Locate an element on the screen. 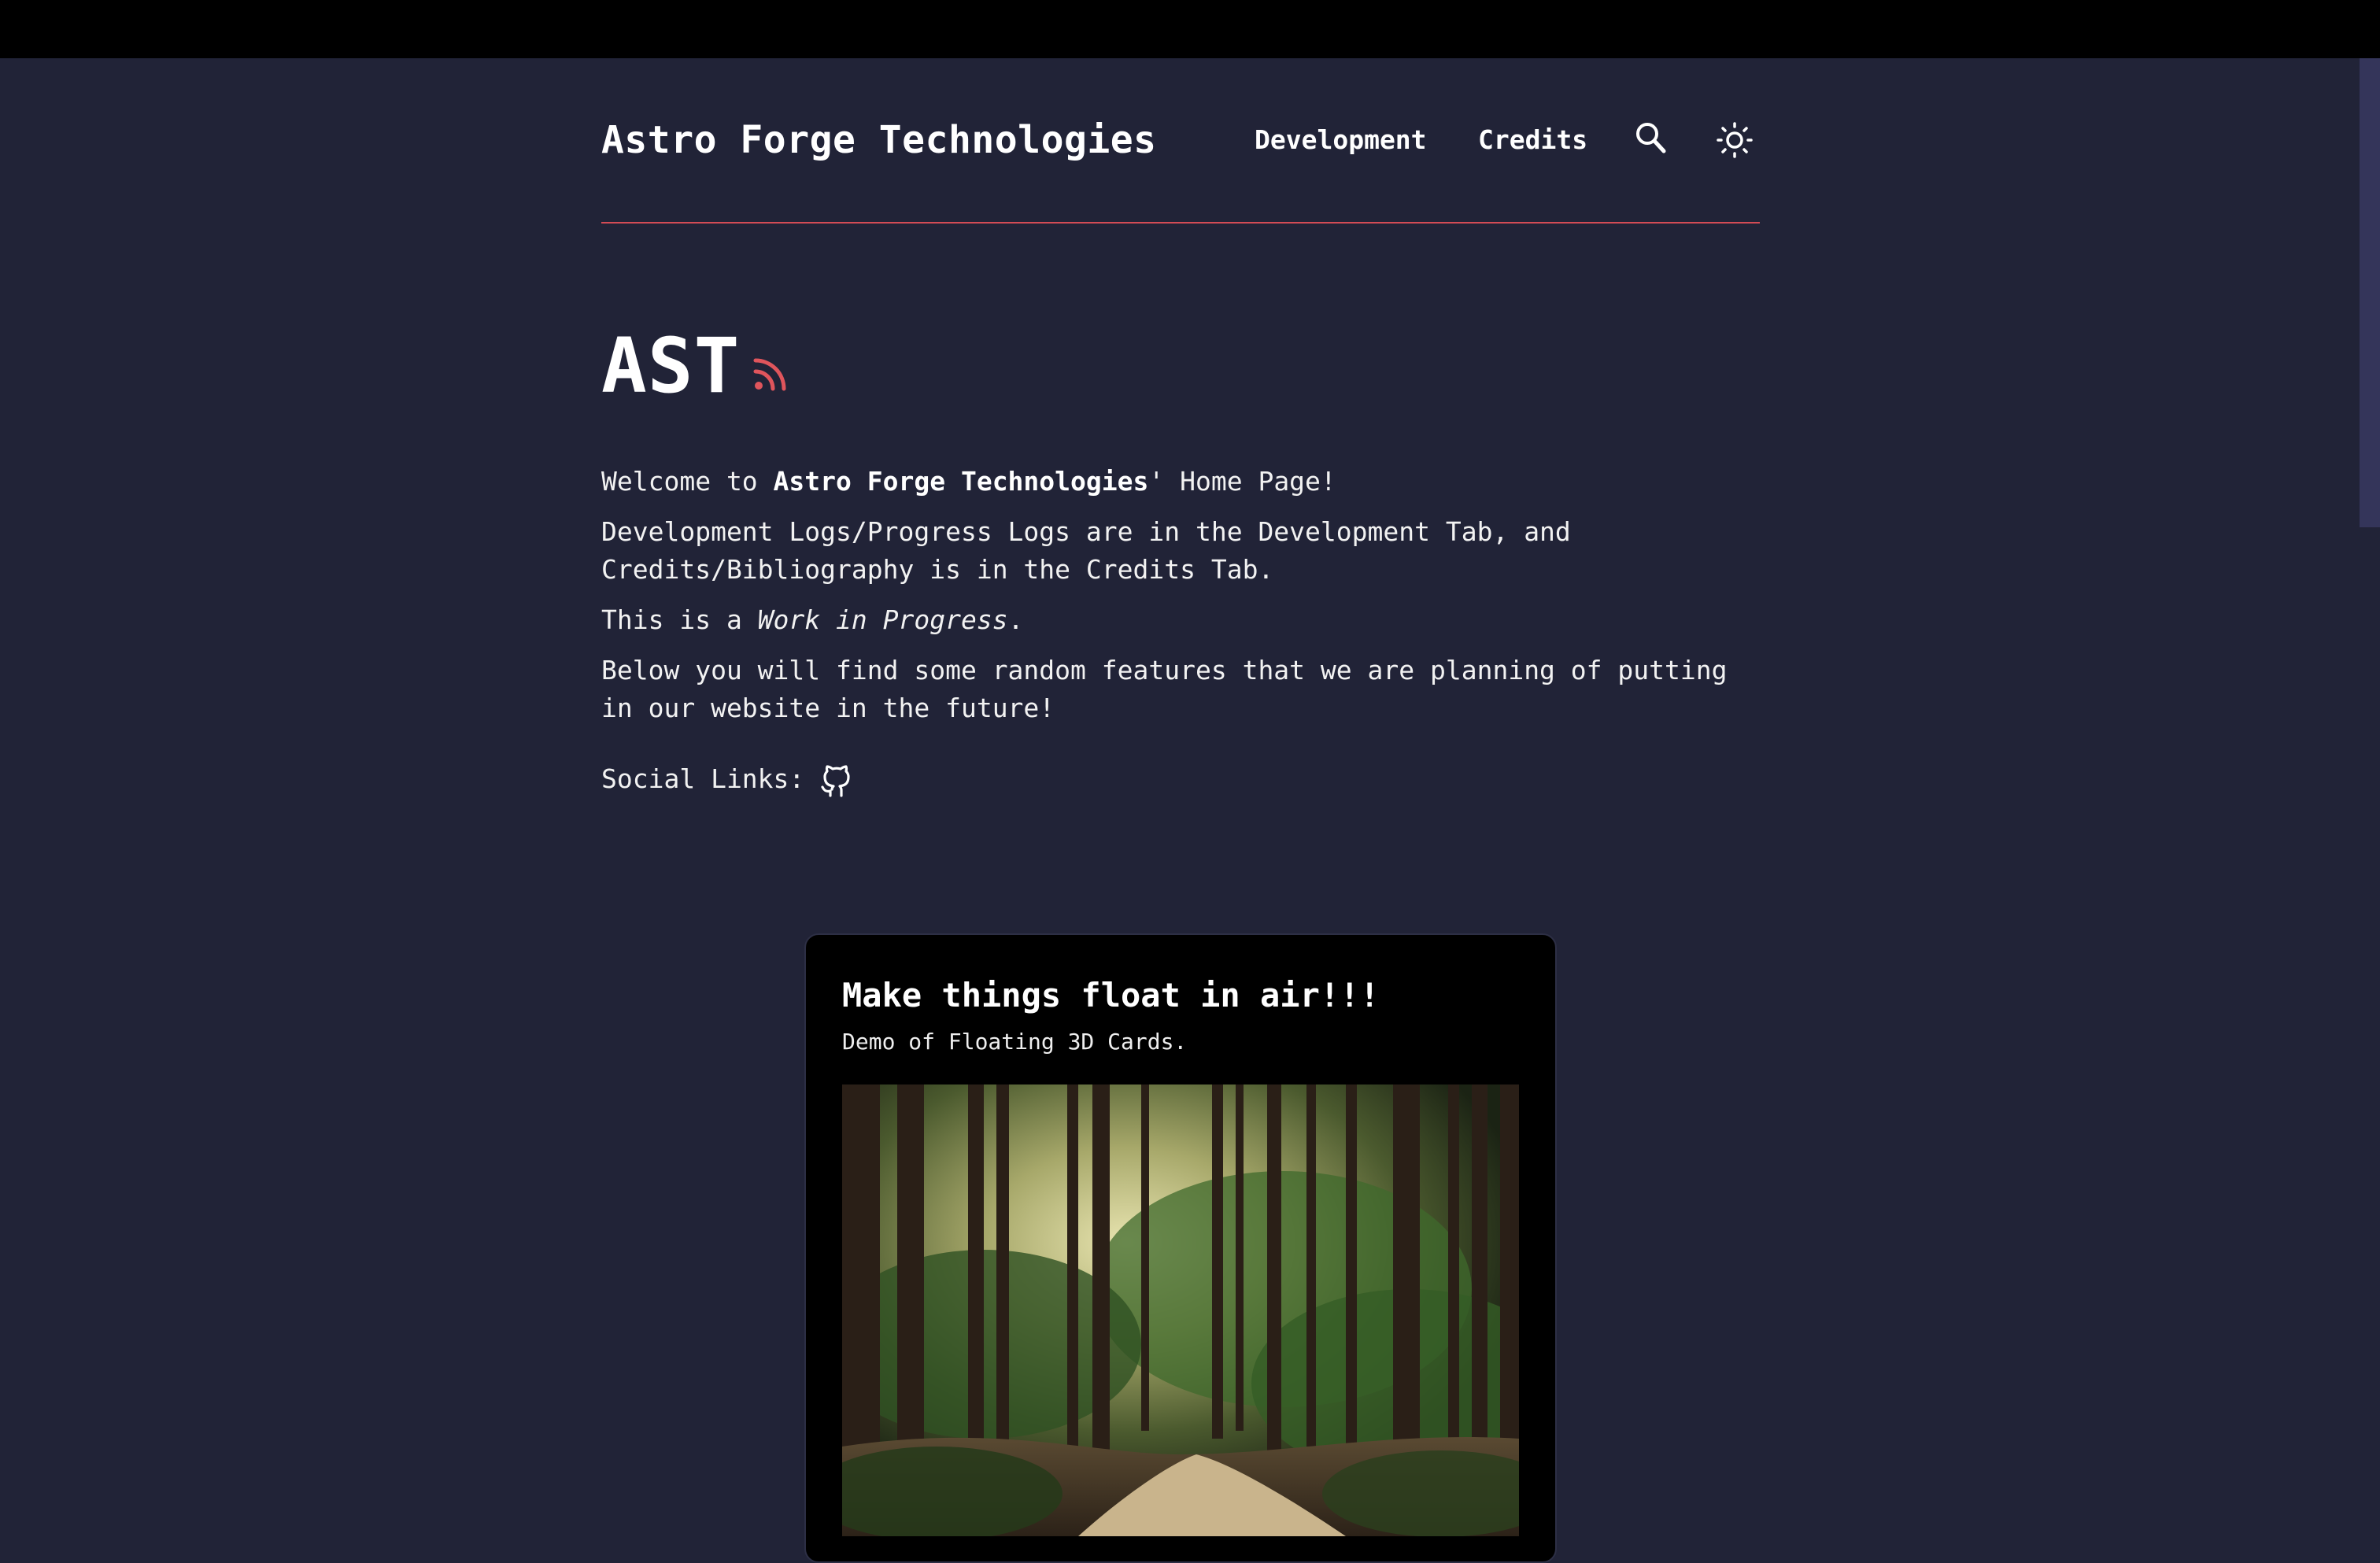  theme-toggle-button is located at coordinates (1734, 141).